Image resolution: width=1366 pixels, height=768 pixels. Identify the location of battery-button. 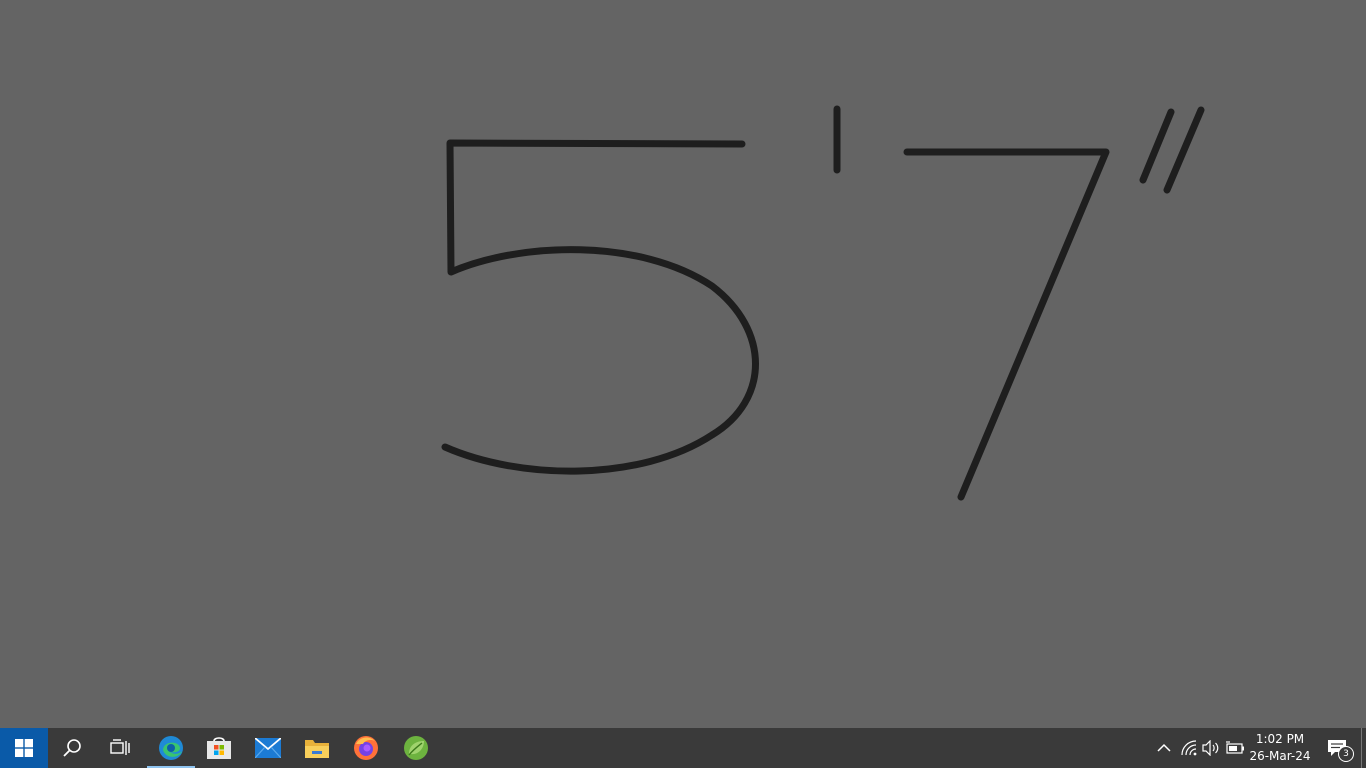
(1235, 748).